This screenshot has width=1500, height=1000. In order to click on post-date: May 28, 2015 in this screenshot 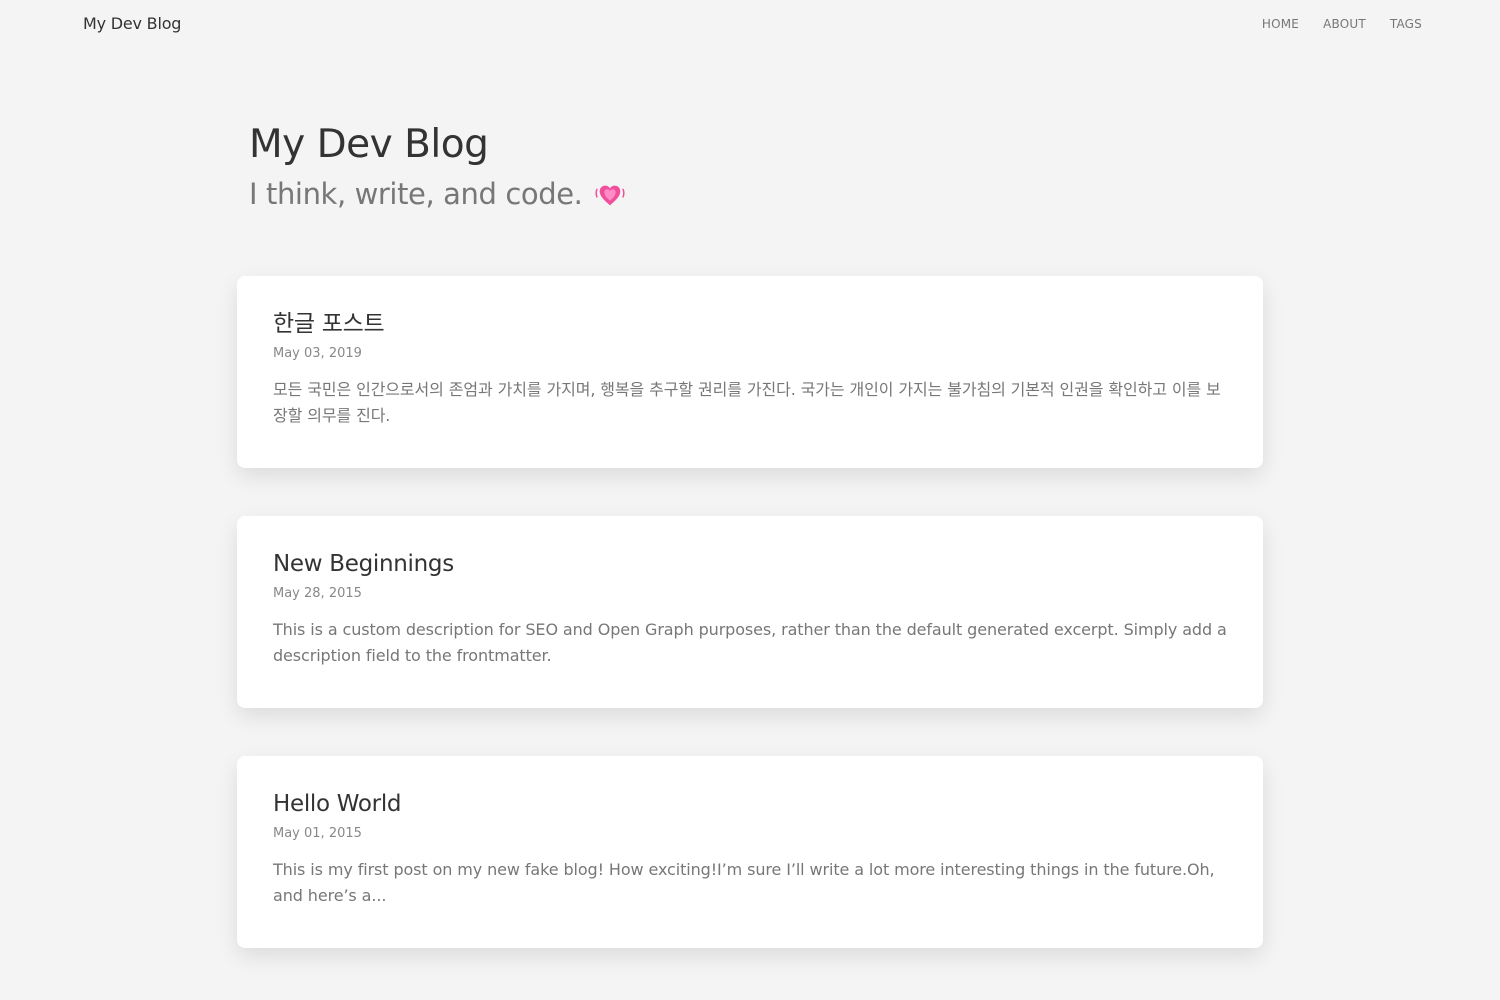, I will do `click(317, 593)`.